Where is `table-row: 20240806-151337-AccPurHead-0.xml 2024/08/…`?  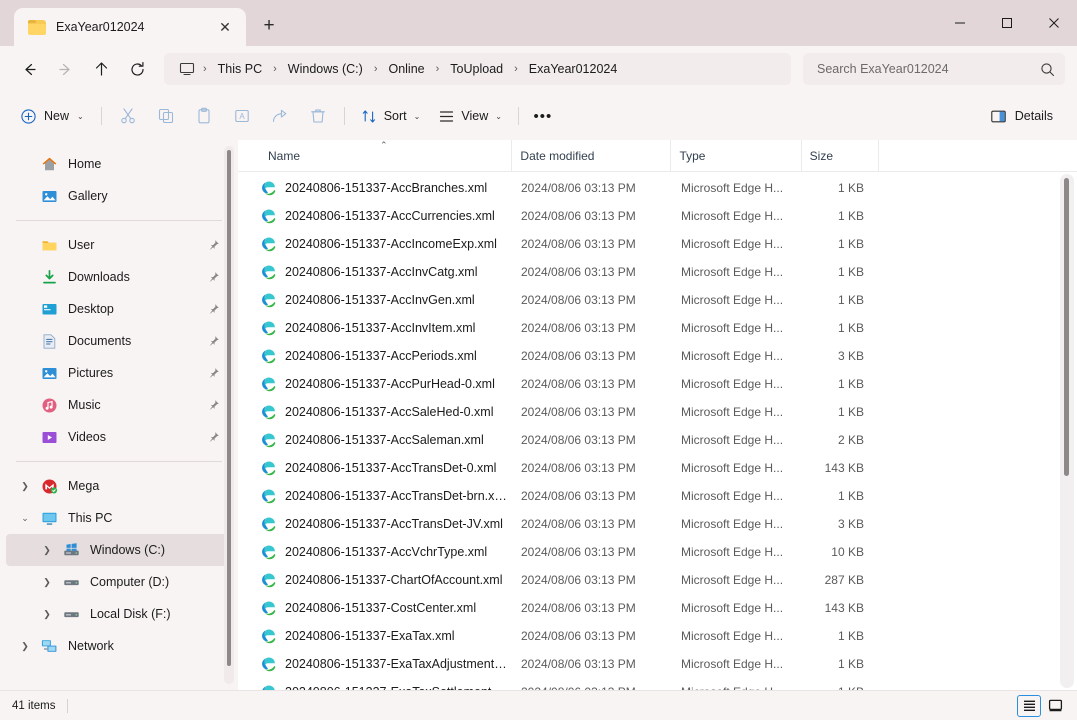 table-row: 20240806-151337-AccPurHead-0.xml 2024/08/… is located at coordinates (657, 384).